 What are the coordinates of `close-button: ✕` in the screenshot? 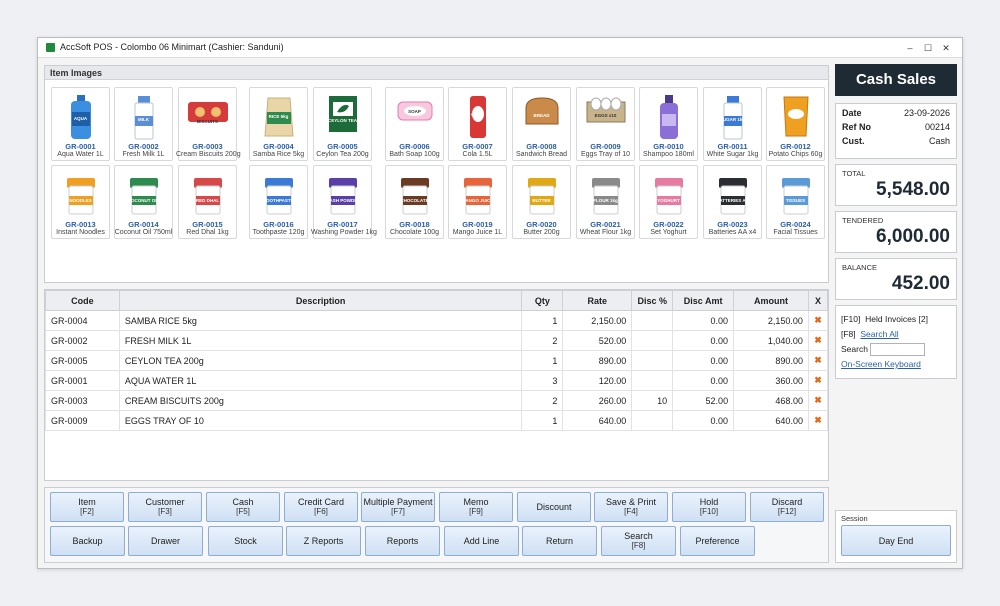 It's located at (946, 48).